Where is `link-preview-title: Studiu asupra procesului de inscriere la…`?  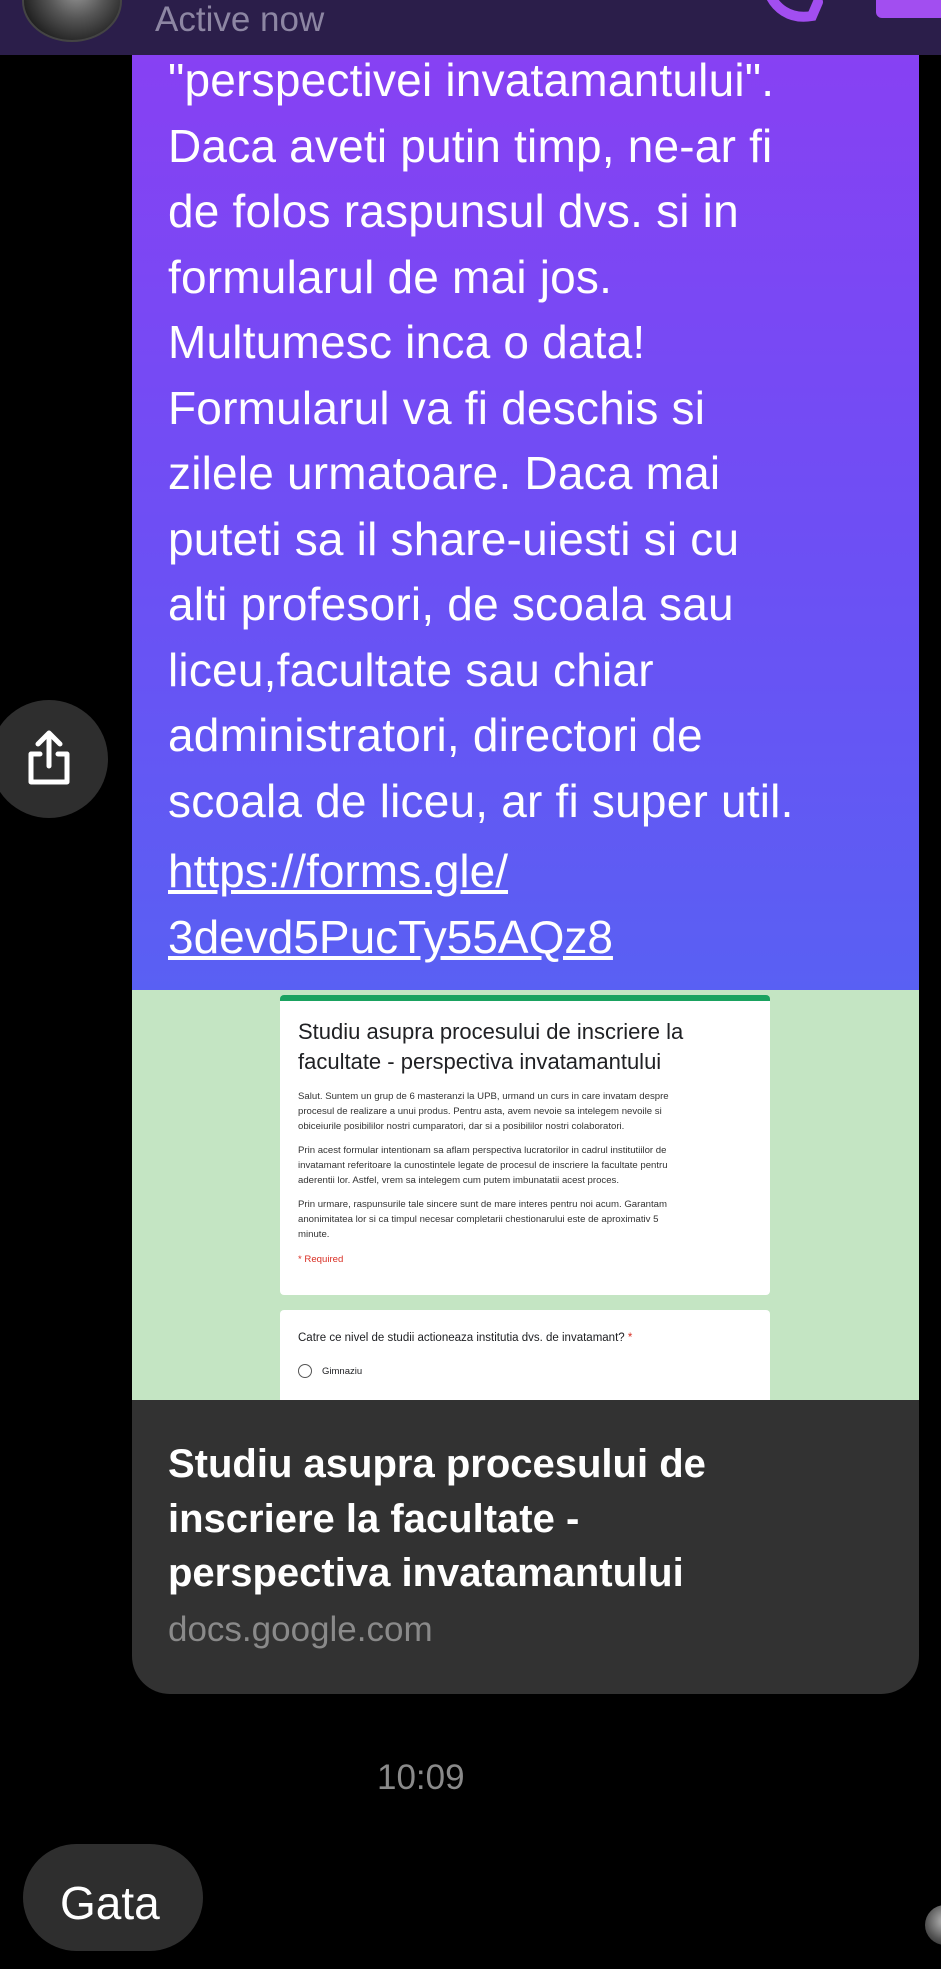 link-preview-title: Studiu asupra procesului de inscriere la… is located at coordinates (437, 1518).